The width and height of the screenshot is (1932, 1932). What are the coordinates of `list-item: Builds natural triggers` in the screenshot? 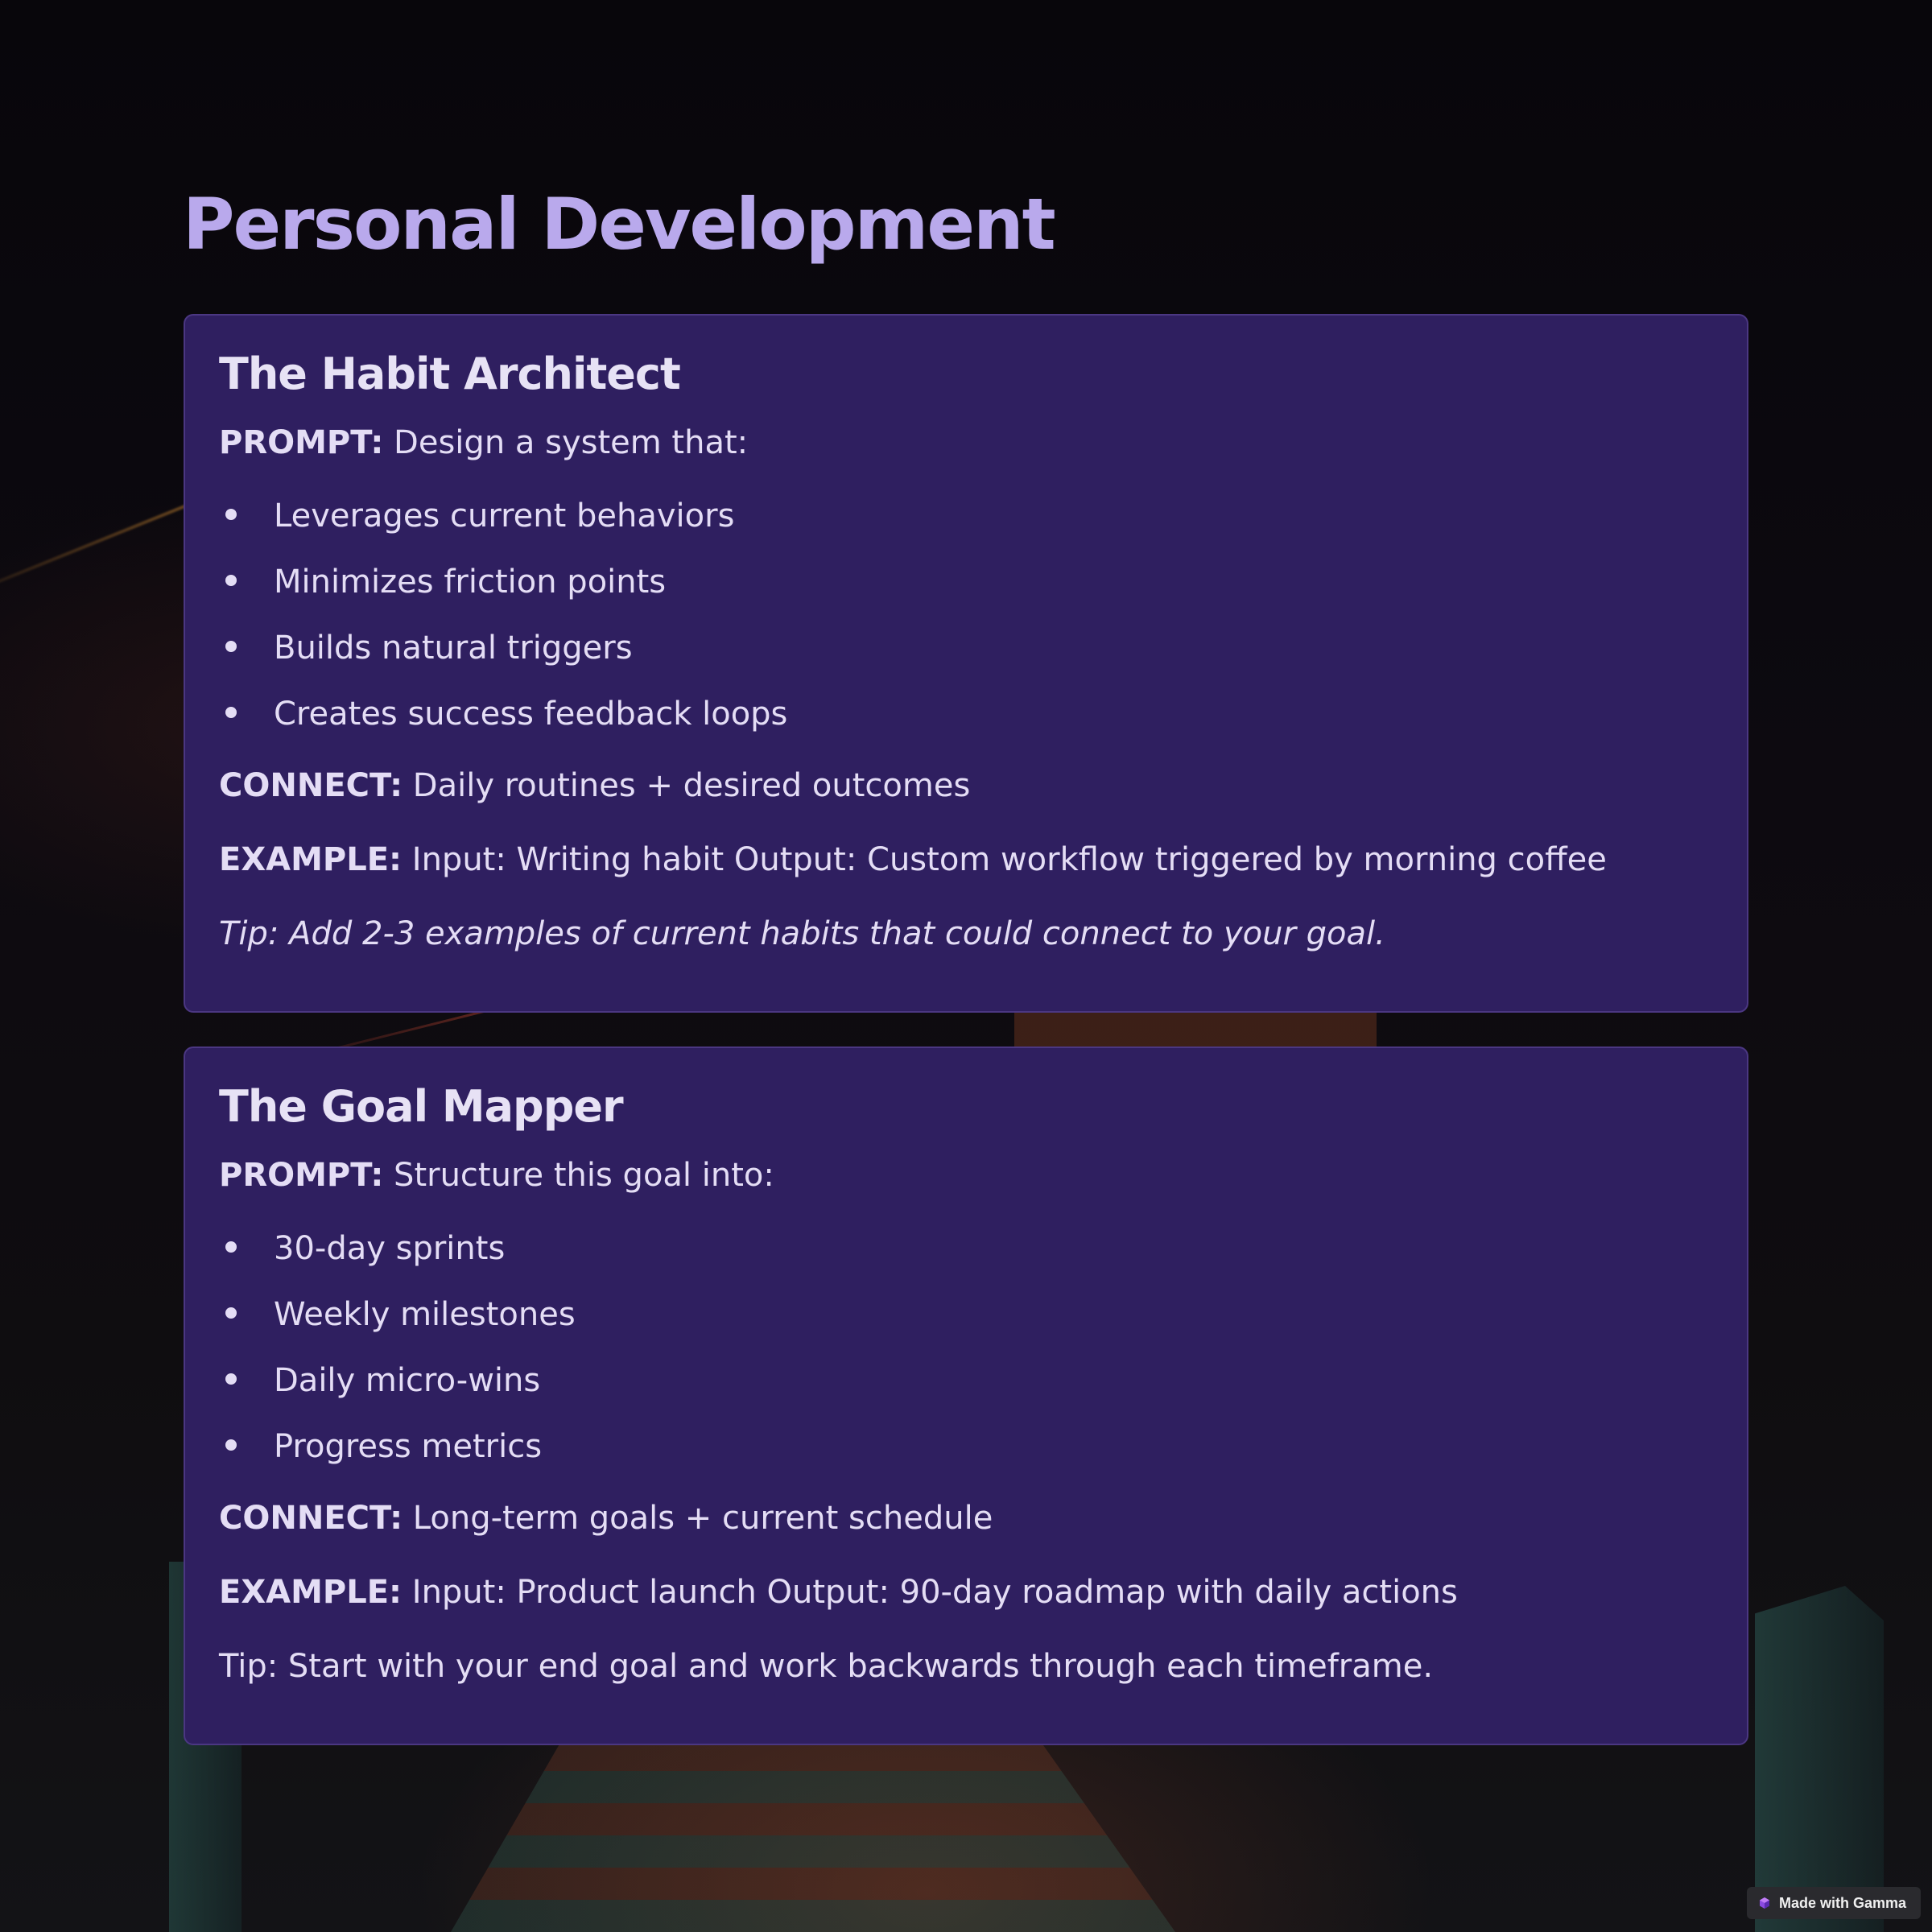 It's located at (966, 648).